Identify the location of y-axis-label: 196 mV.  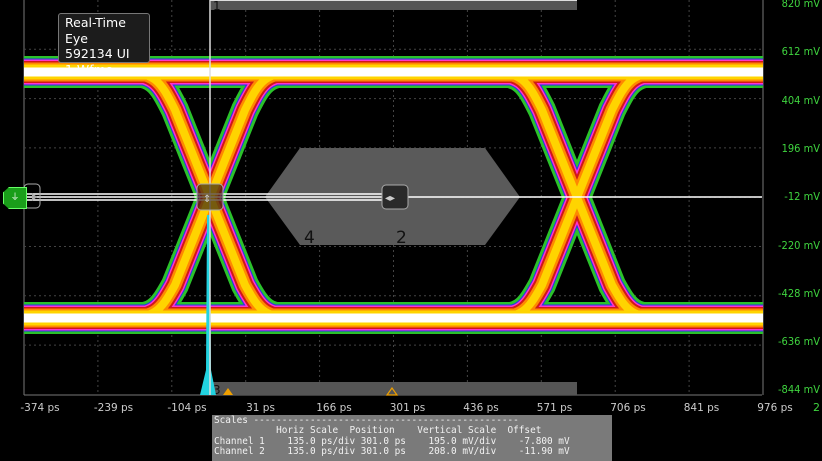
(800, 148).